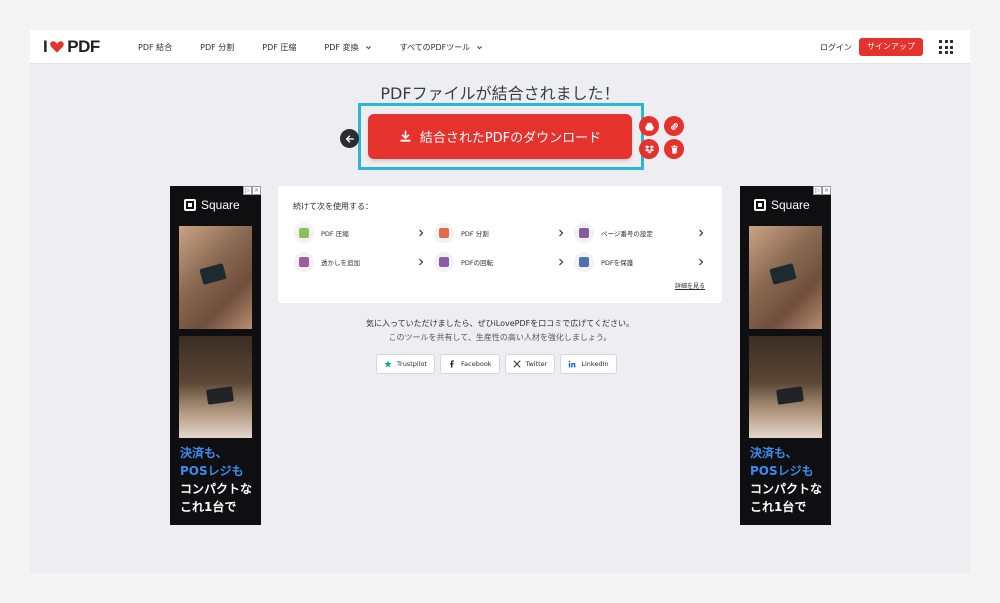 Image resolution: width=1000 pixels, height=603 pixels. I want to click on tool-split-pdf: PDF 分割, so click(499, 233).